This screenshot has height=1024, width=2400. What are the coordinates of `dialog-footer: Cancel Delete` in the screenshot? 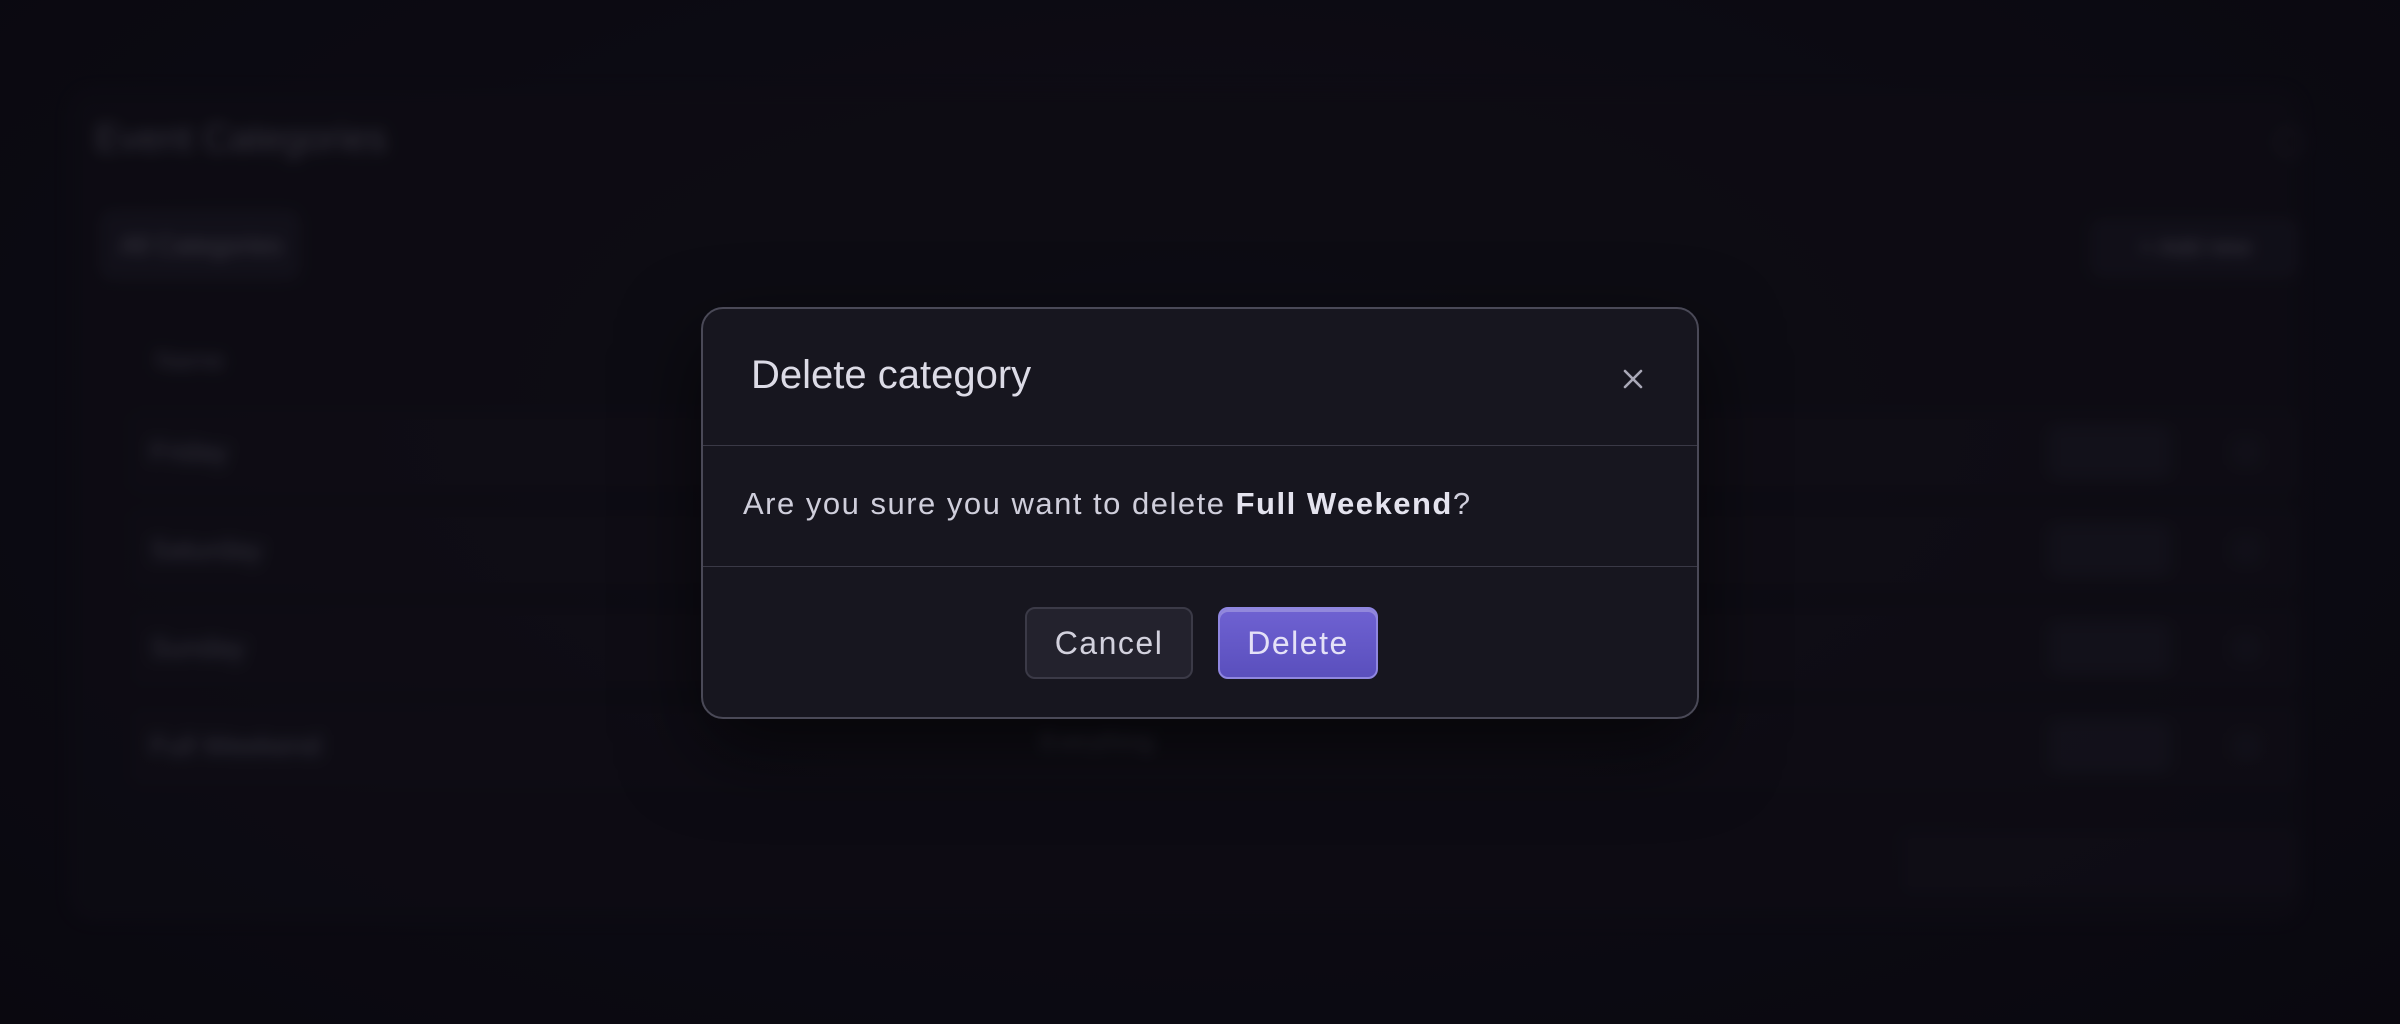 It's located at (1200, 642).